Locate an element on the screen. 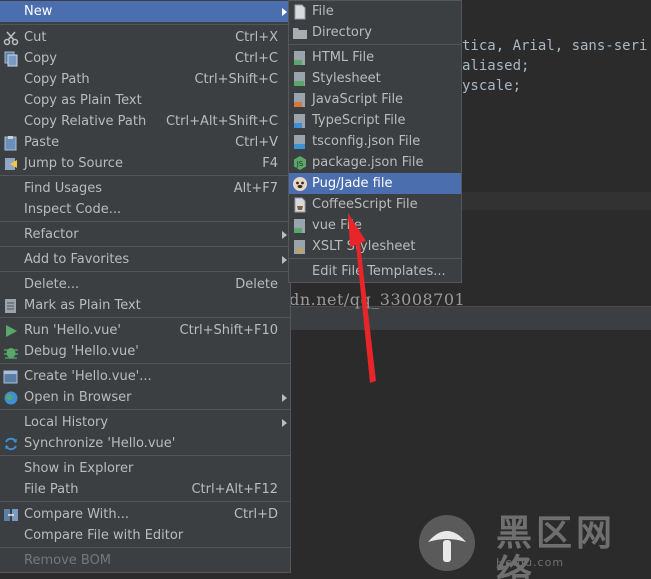 This screenshot has height=579, width=651. submenu-item-pug-jade: Pug/Jade file is located at coordinates (375, 183).